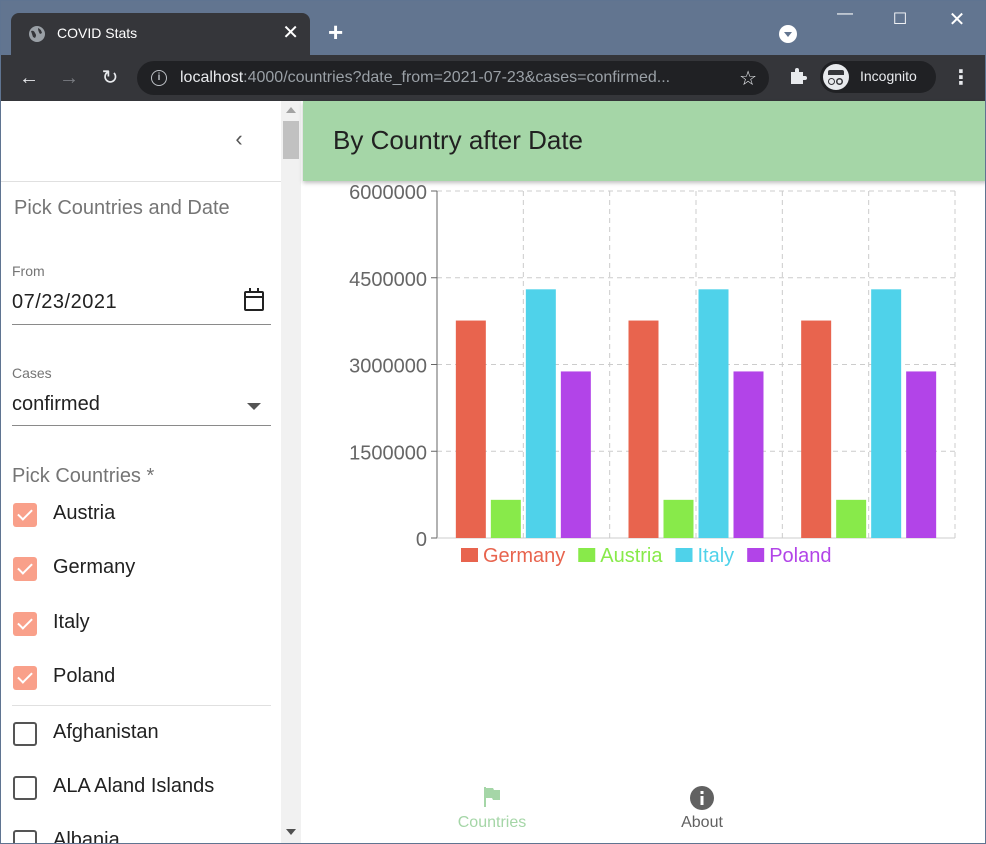 This screenshot has width=986, height=844. Describe the element at coordinates (702, 822) in the screenshot. I see `nav-label: About` at that location.